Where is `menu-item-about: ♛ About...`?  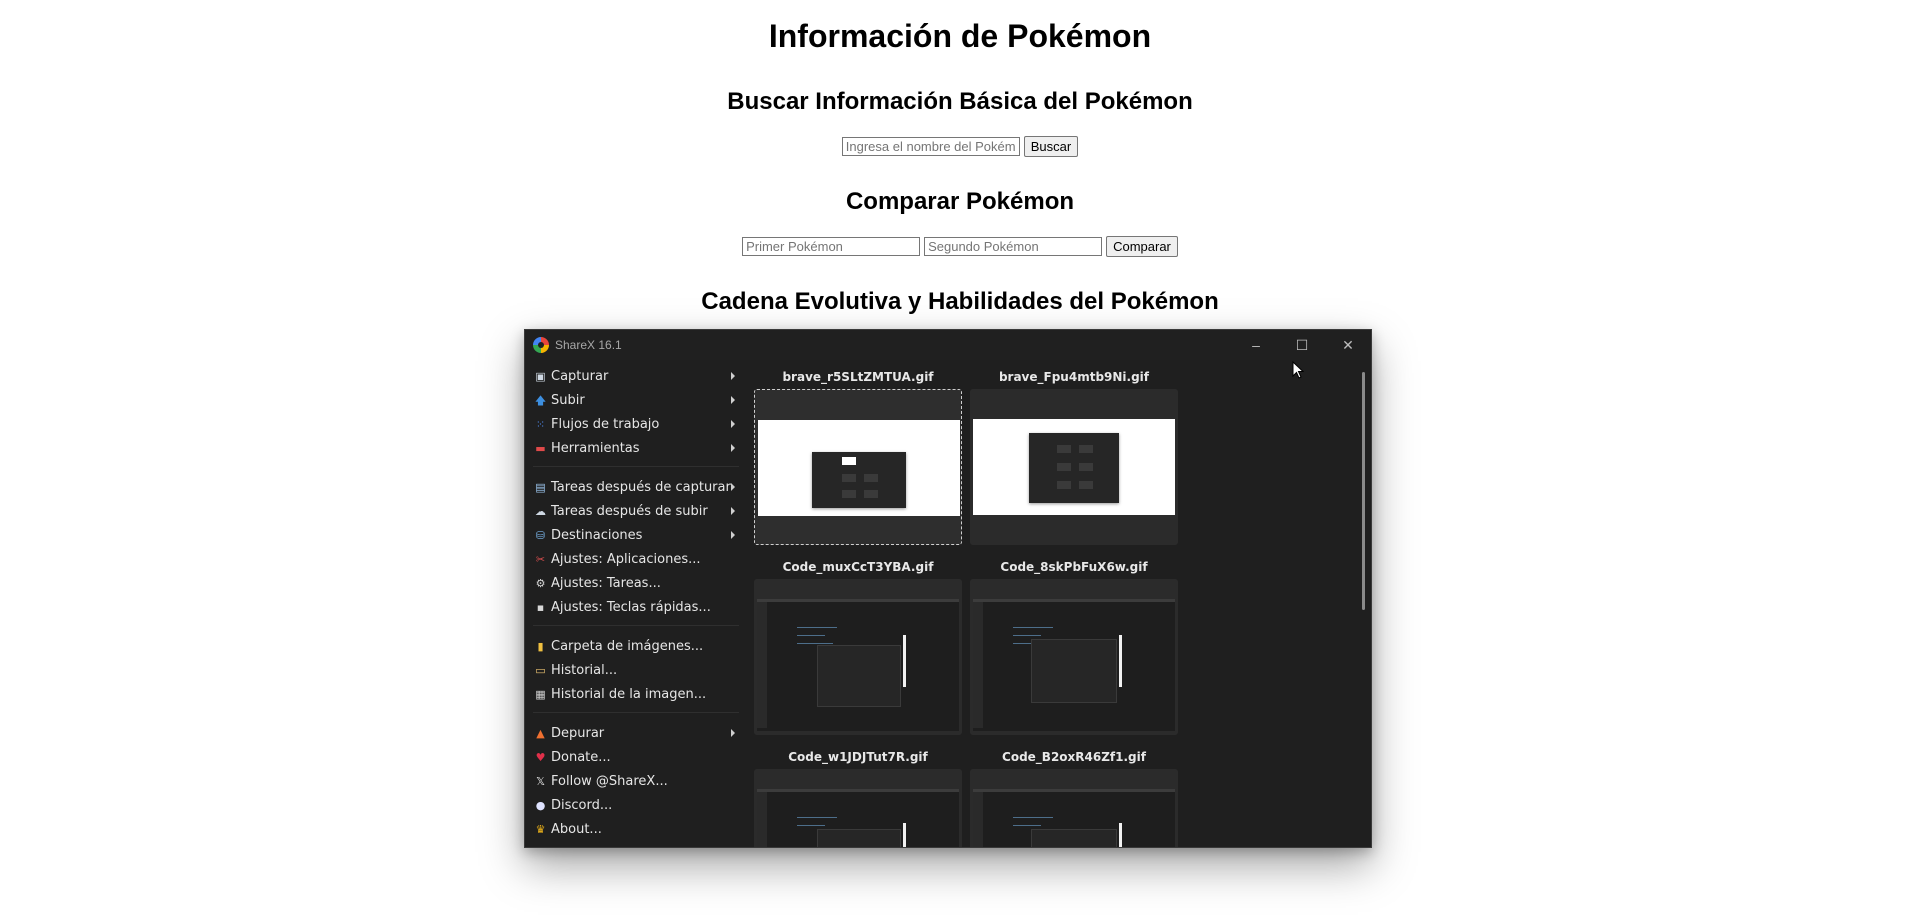
menu-item-about: ♛ About... is located at coordinates (636, 829).